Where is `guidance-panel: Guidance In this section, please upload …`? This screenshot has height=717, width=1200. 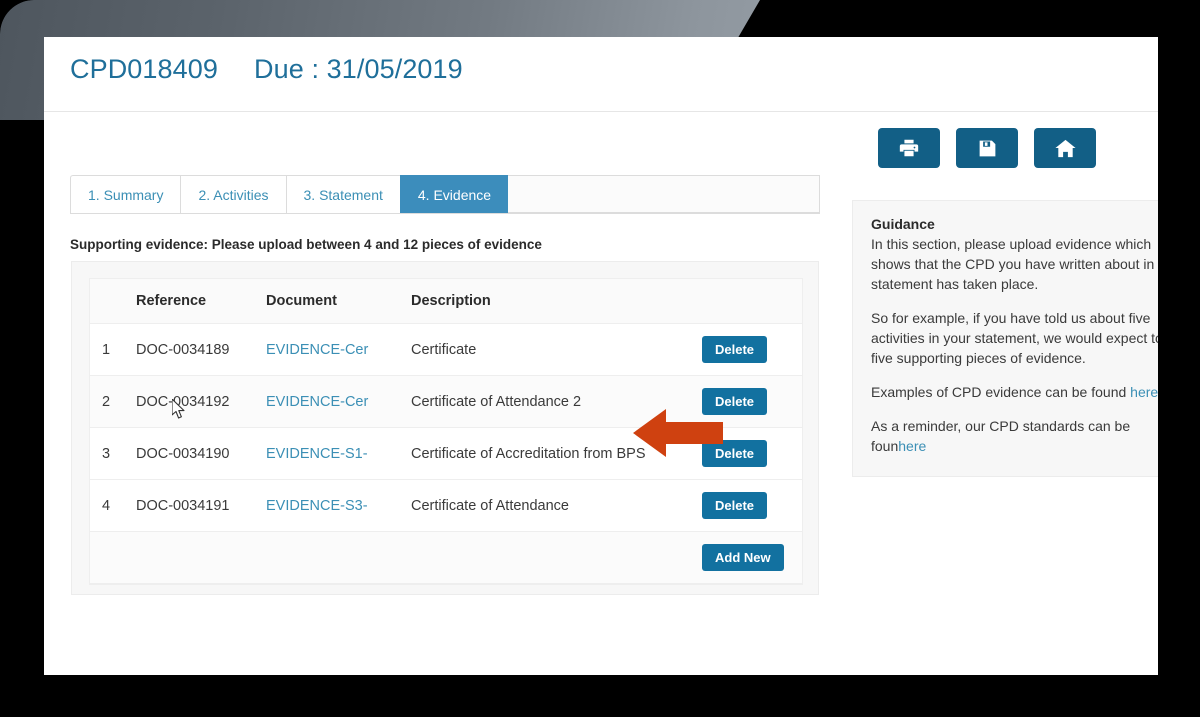 guidance-panel: Guidance In this section, please upload … is located at coordinates (1005, 338).